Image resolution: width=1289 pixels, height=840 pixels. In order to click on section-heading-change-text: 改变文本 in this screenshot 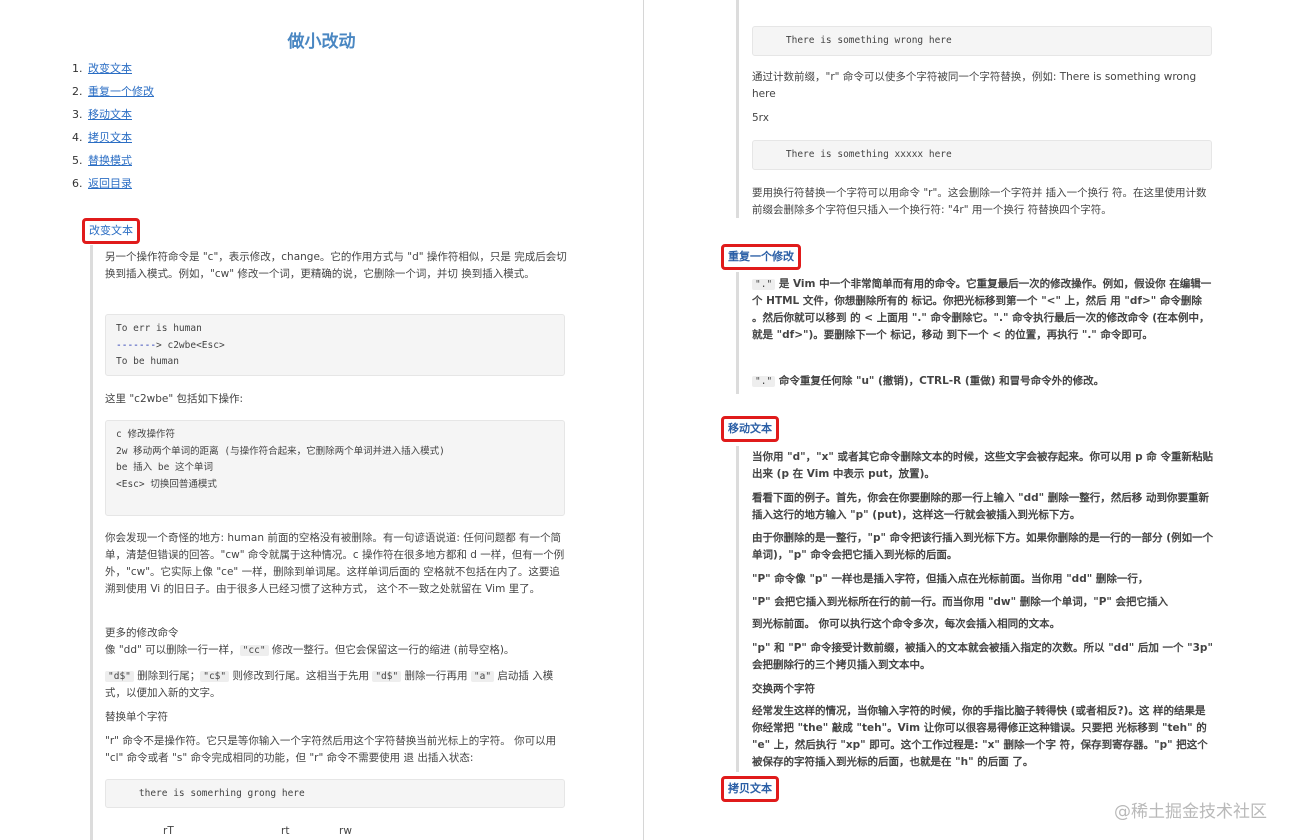, I will do `click(111, 231)`.